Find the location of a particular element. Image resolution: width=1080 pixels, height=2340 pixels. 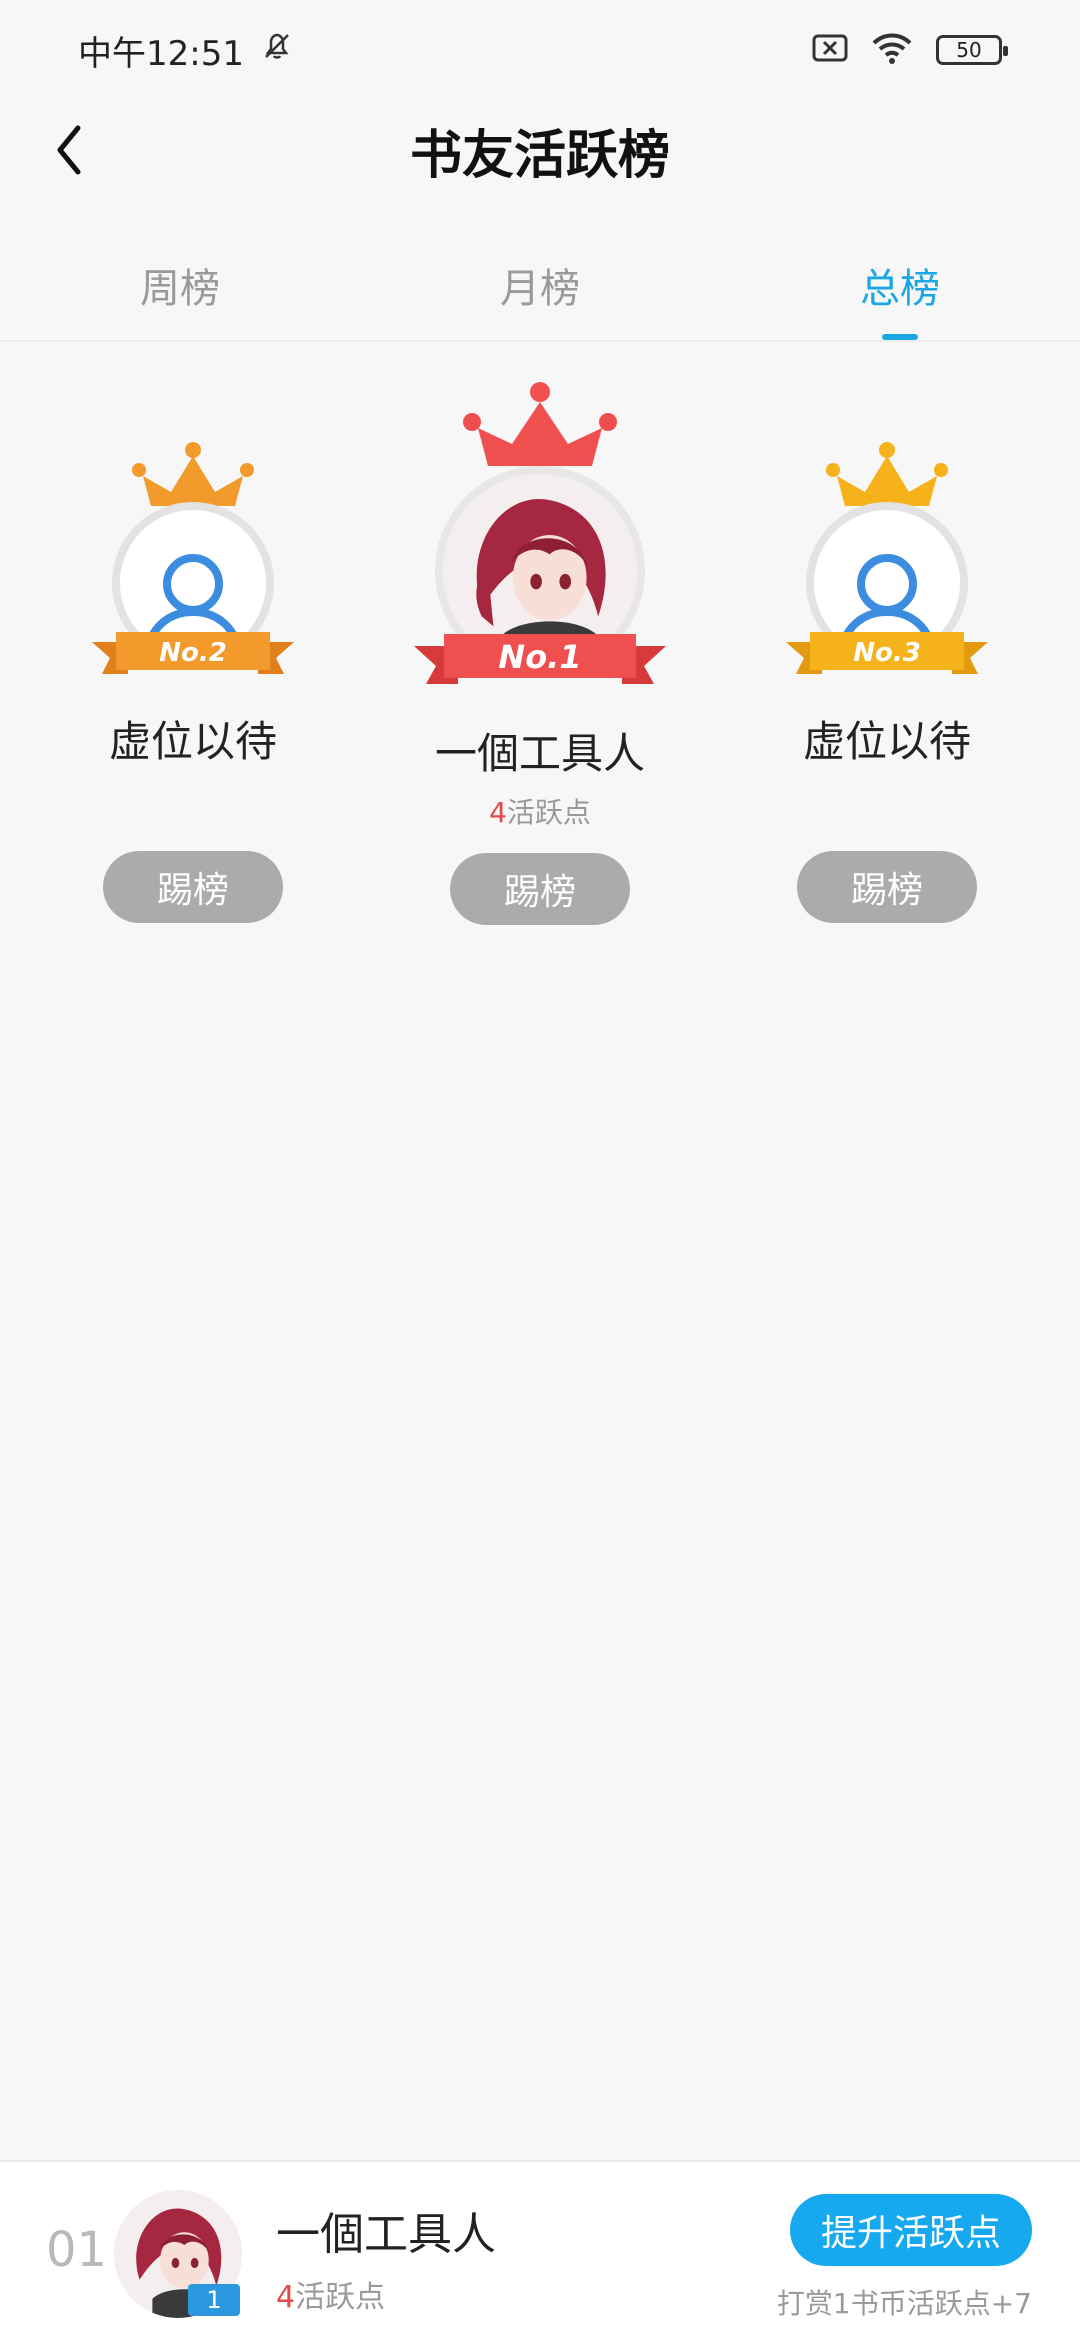

rank-ribbon-second: No.2 is located at coordinates (193, 653).